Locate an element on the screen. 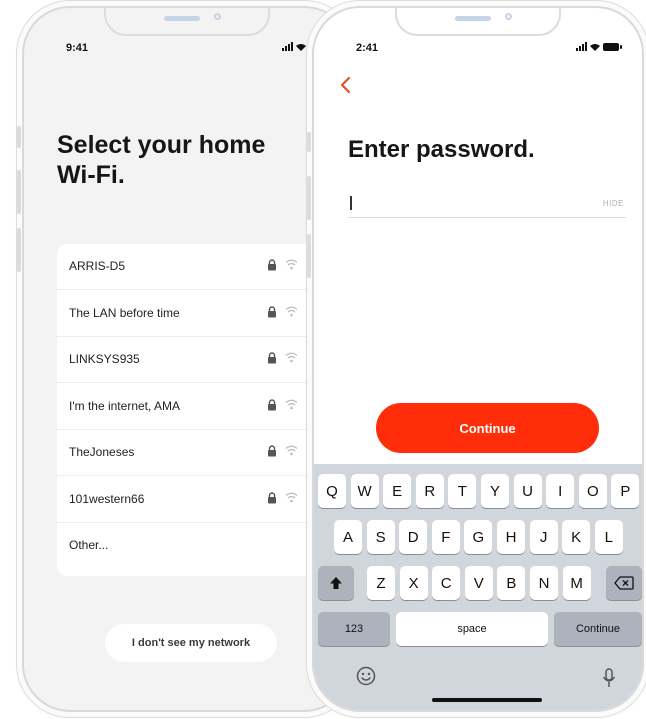 This screenshot has height=719, width=646. back-arrow-icon is located at coordinates (345, 85).